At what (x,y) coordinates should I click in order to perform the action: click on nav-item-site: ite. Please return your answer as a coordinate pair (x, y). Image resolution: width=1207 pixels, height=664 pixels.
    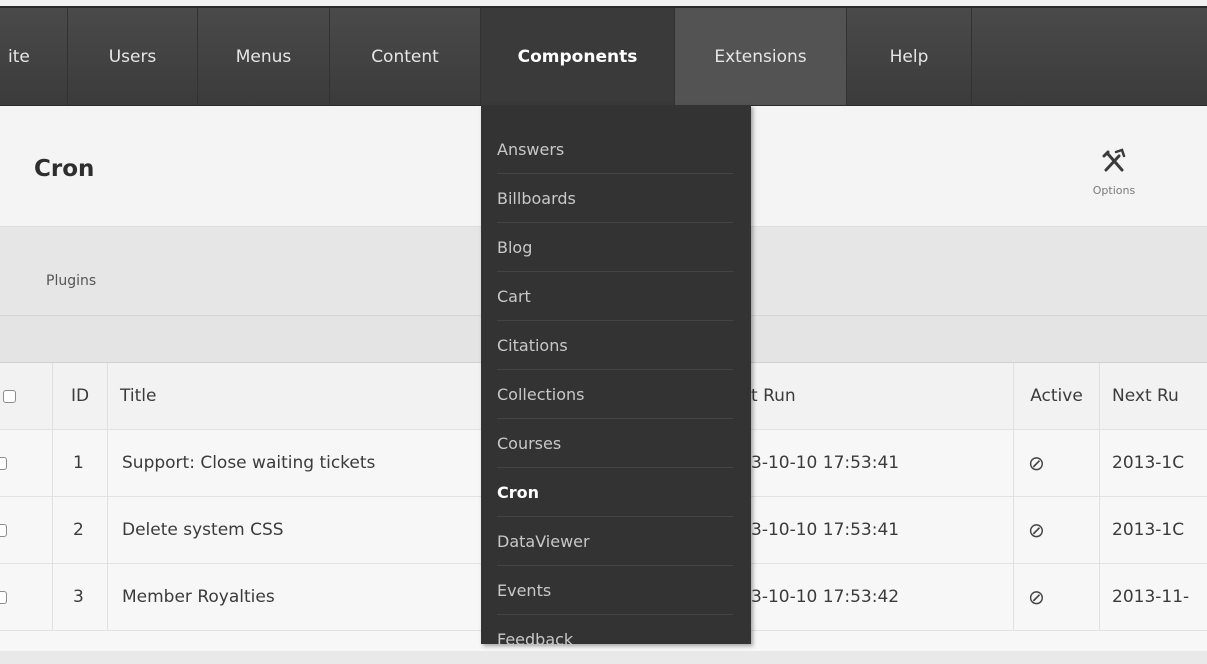
    Looking at the image, I should click on (34, 56).